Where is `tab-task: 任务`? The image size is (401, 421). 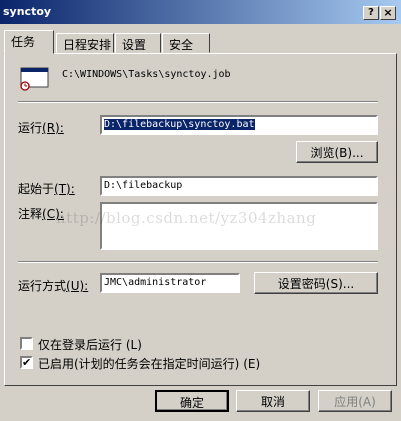
tab-task: 任务 is located at coordinates (29, 42).